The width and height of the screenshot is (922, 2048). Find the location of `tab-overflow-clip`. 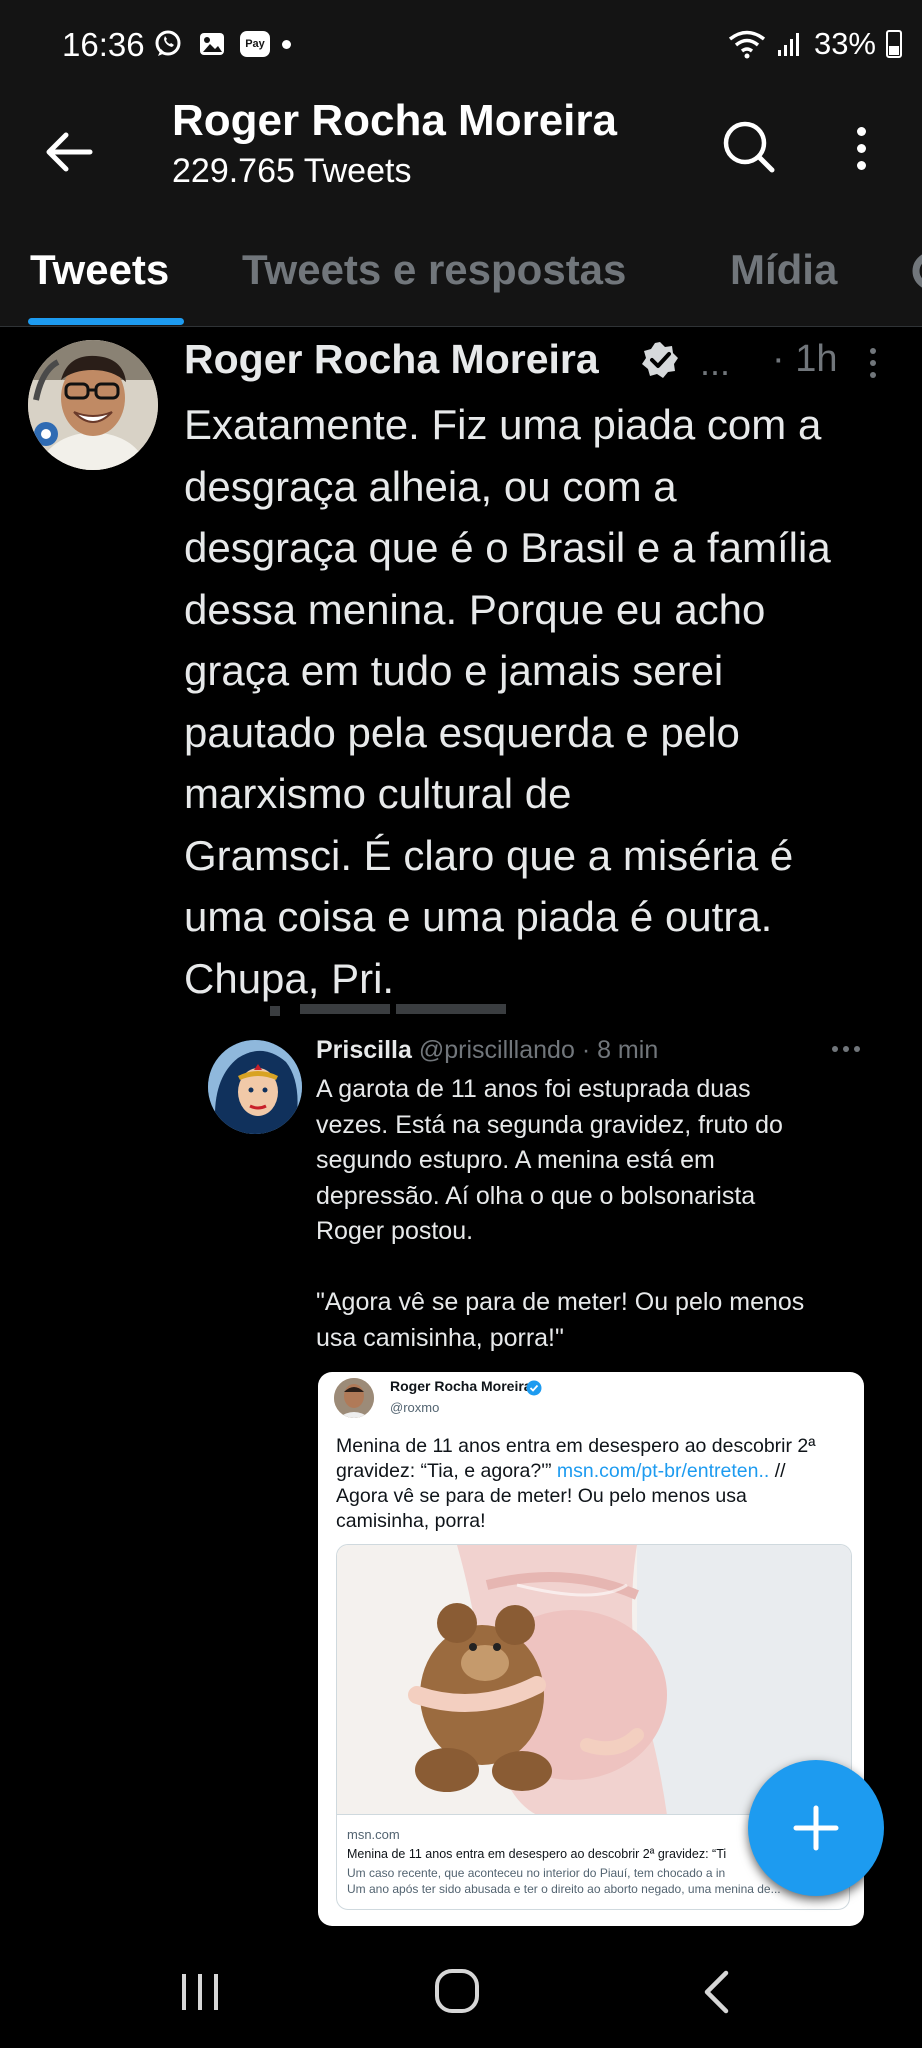

tab-overflow-clip is located at coordinates (916, 271).